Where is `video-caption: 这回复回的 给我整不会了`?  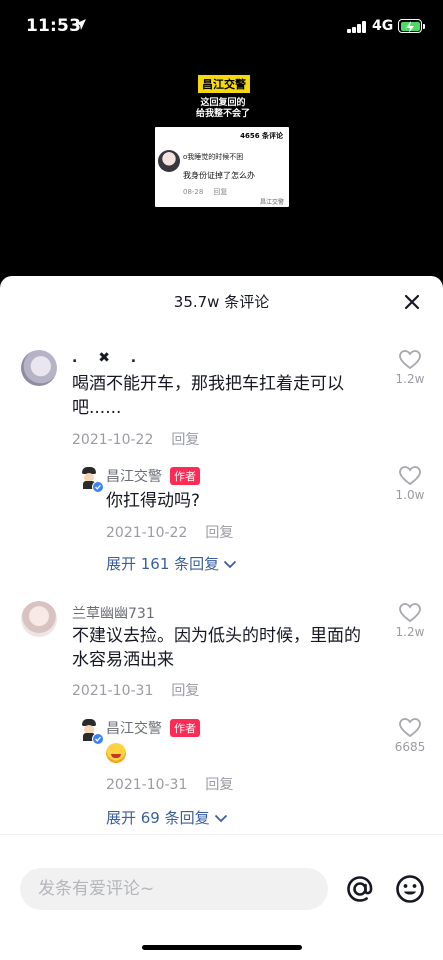
video-caption: 这回复回的 给我整不会了 is located at coordinates (223, 109).